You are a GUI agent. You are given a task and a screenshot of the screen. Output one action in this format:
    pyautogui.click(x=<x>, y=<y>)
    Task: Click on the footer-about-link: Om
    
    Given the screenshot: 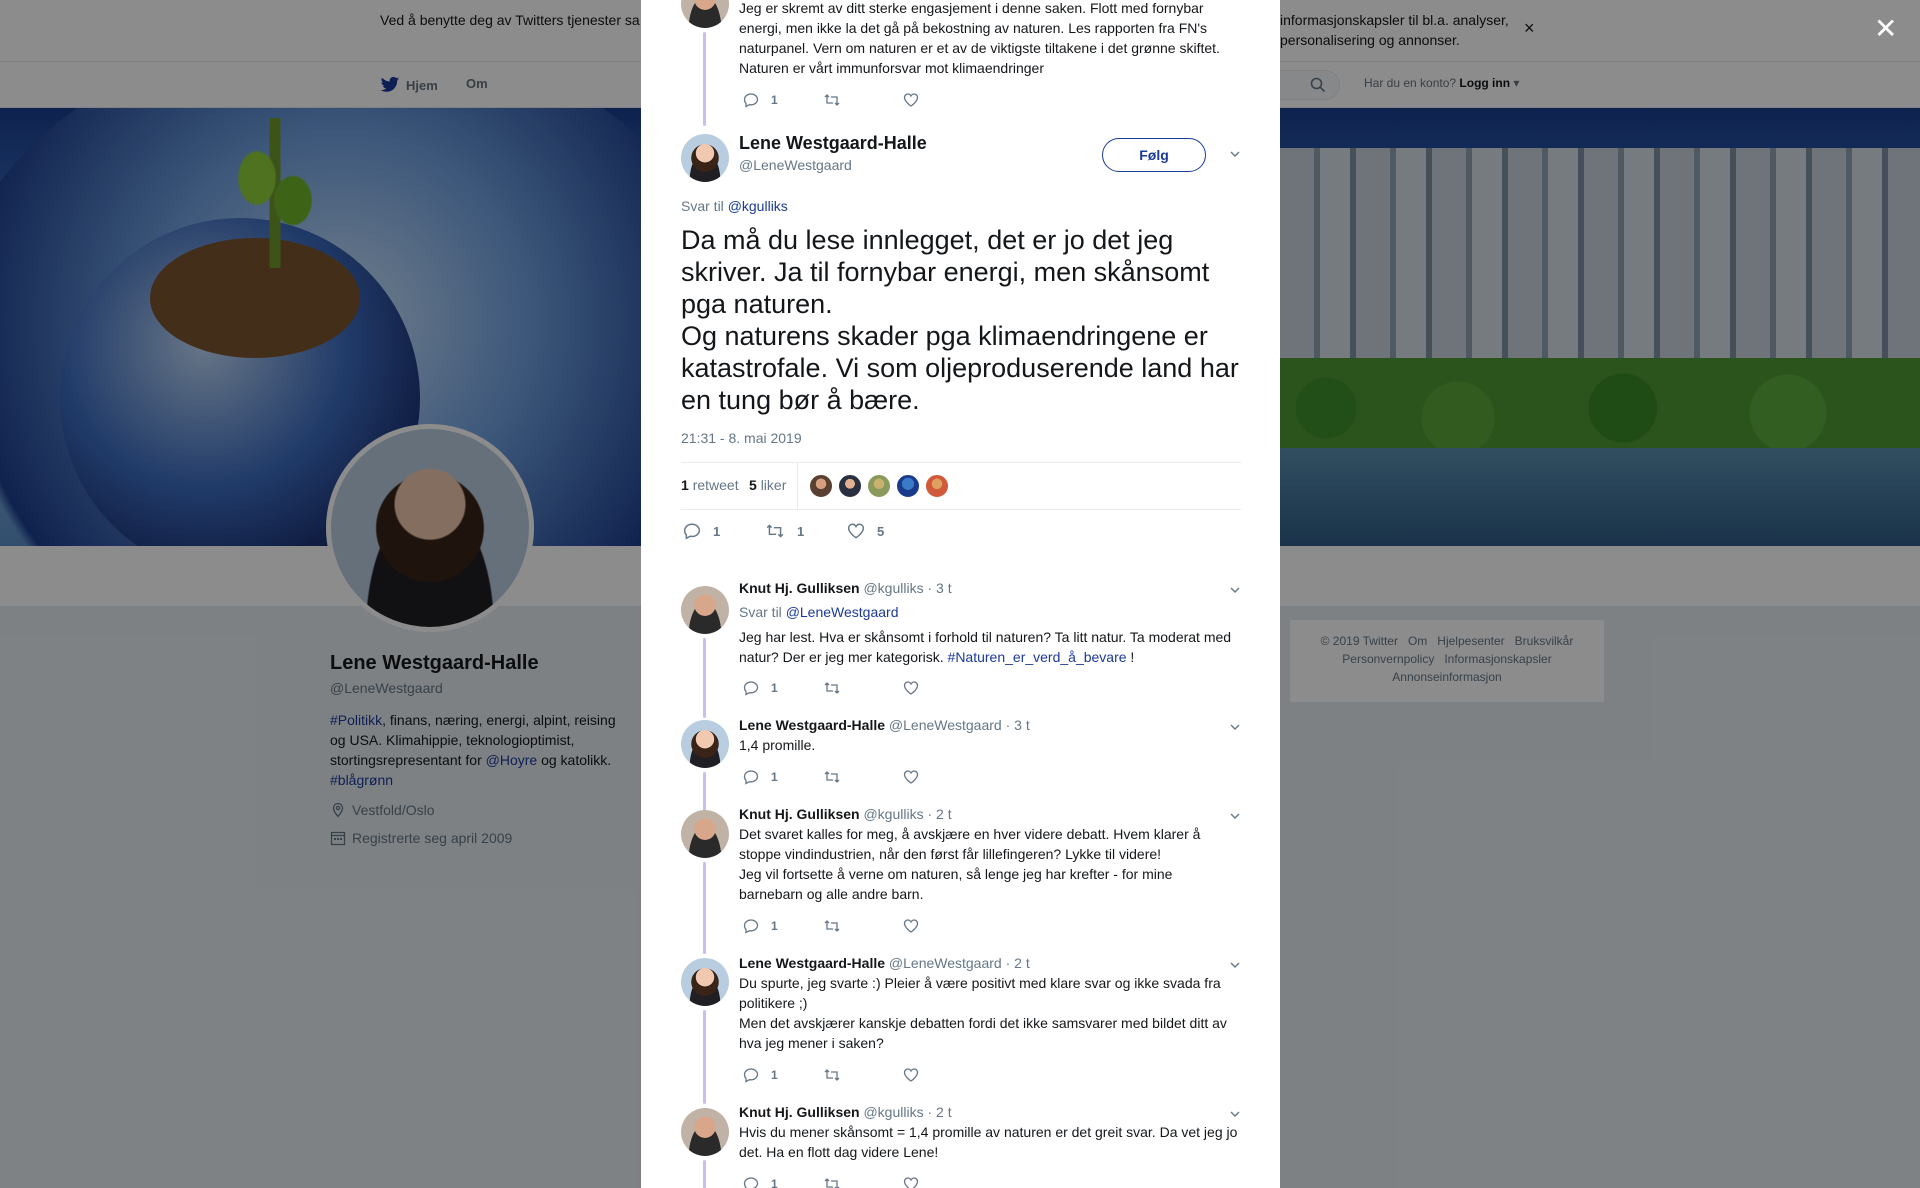 What is the action you would take?
    pyautogui.click(x=1417, y=641)
    